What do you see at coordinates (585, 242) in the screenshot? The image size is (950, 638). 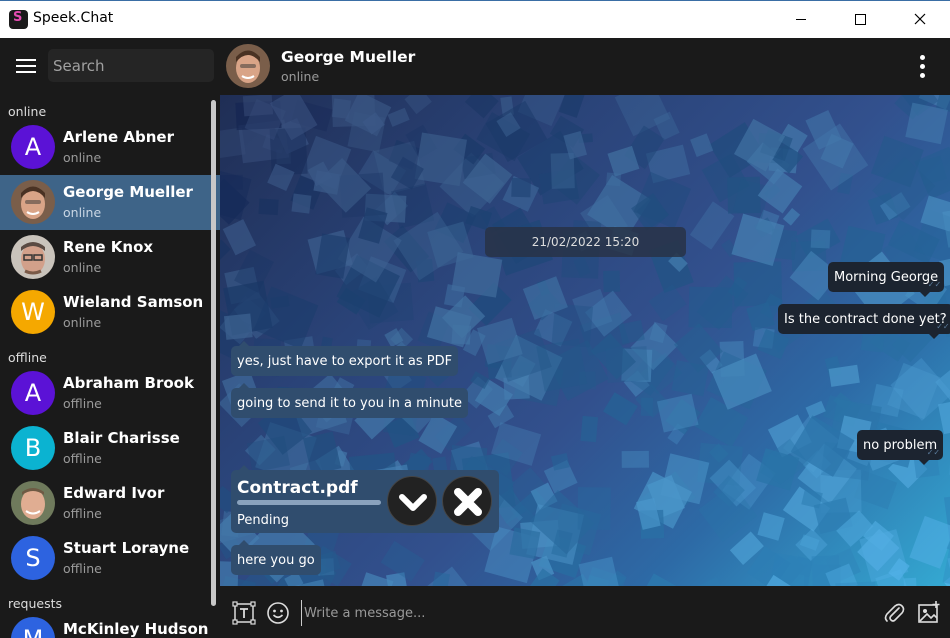 I see `date-separator: 21/02/2022 15:20` at bounding box center [585, 242].